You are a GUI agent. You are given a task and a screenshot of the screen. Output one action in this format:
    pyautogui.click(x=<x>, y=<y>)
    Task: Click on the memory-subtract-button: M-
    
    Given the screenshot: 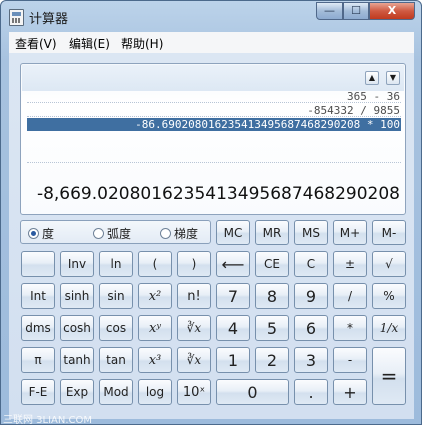 What is the action you would take?
    pyautogui.click(x=389, y=232)
    